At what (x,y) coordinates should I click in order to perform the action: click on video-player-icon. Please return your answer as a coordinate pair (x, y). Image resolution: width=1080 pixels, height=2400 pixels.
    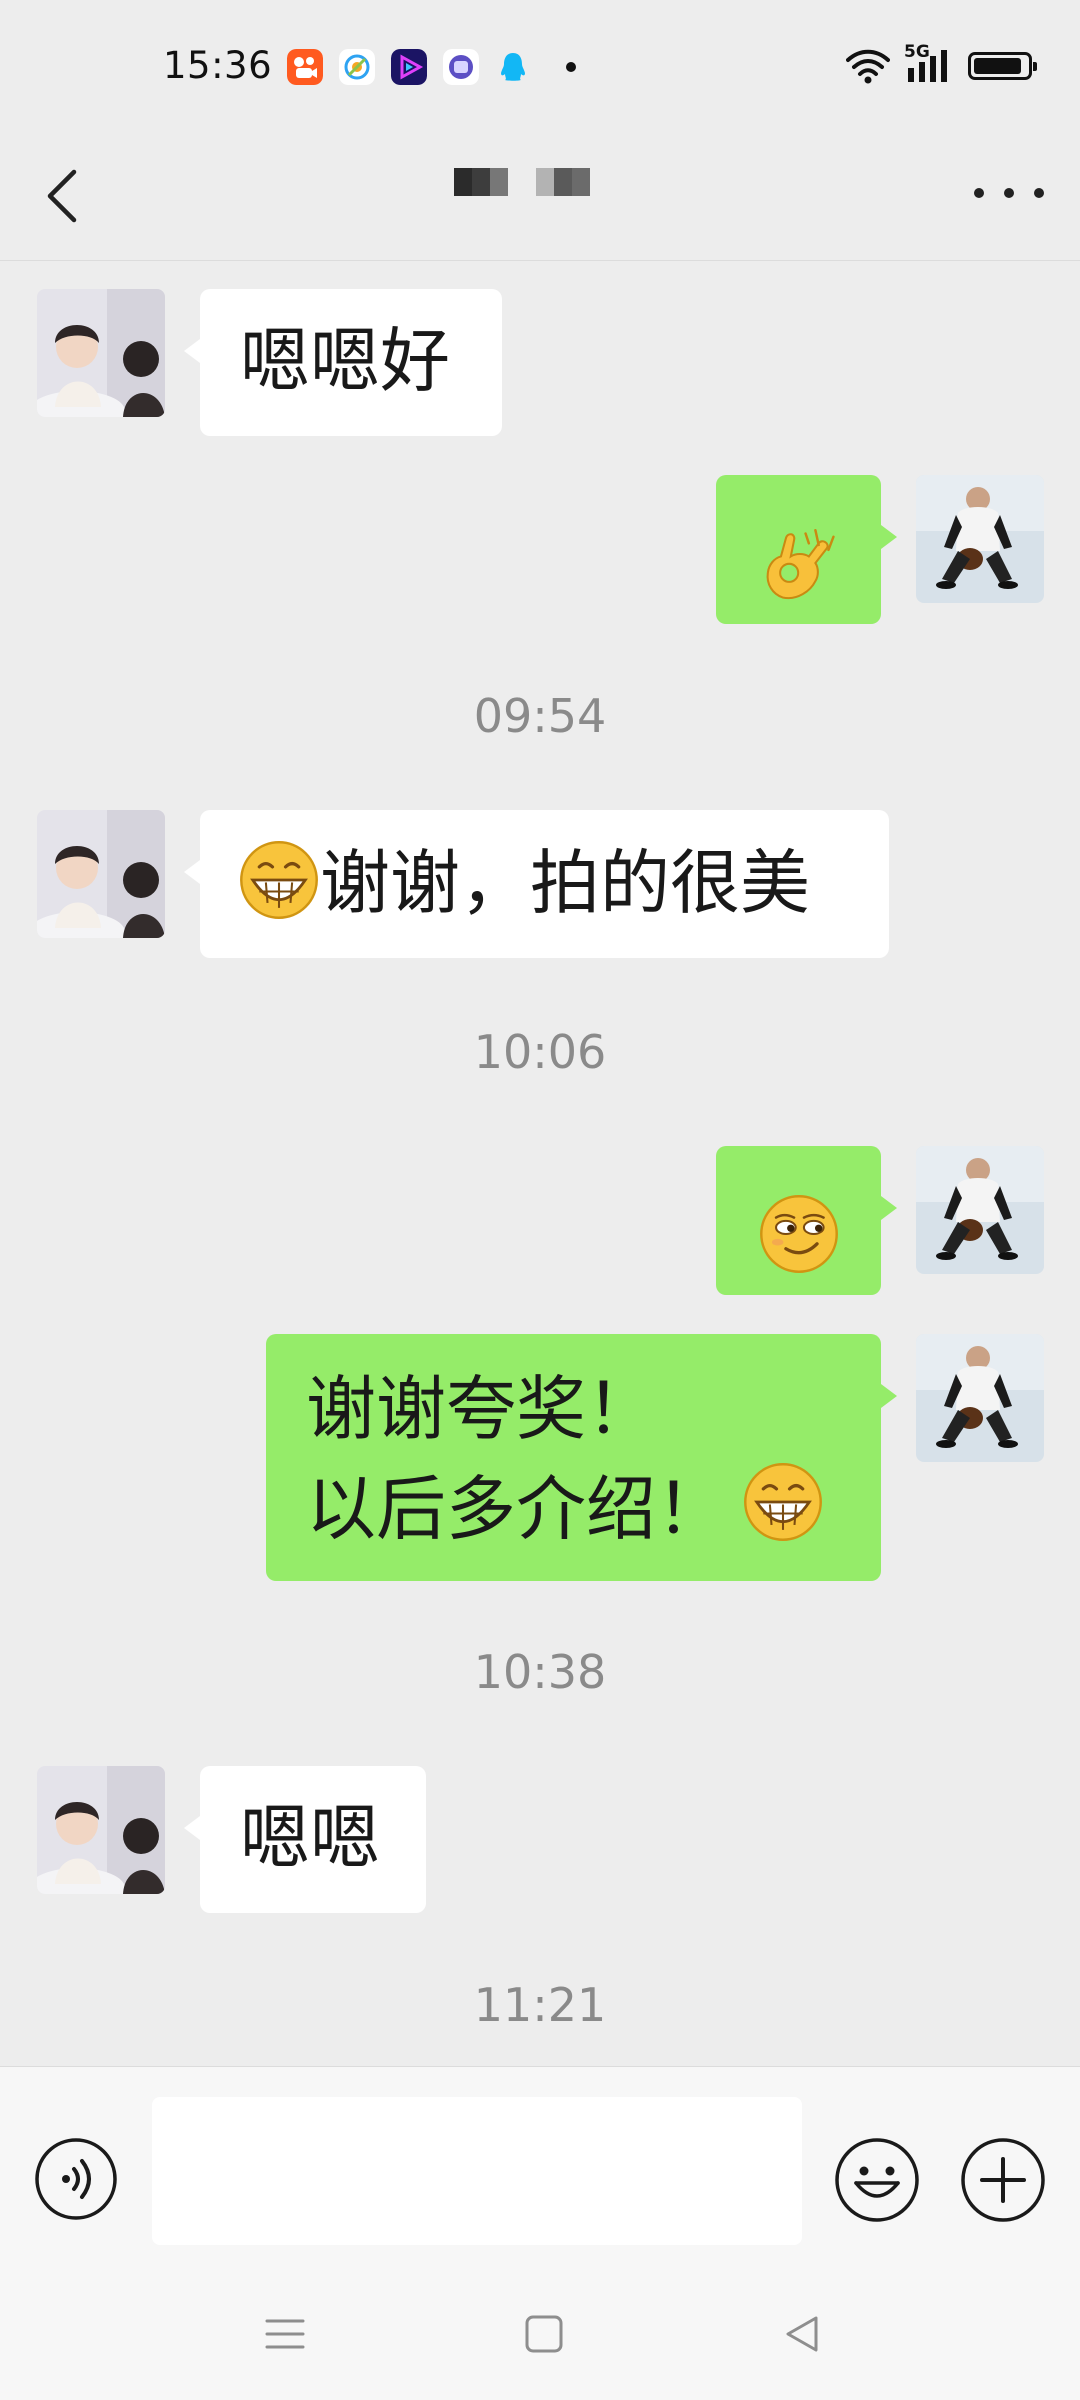
    Looking at the image, I should click on (409, 67).